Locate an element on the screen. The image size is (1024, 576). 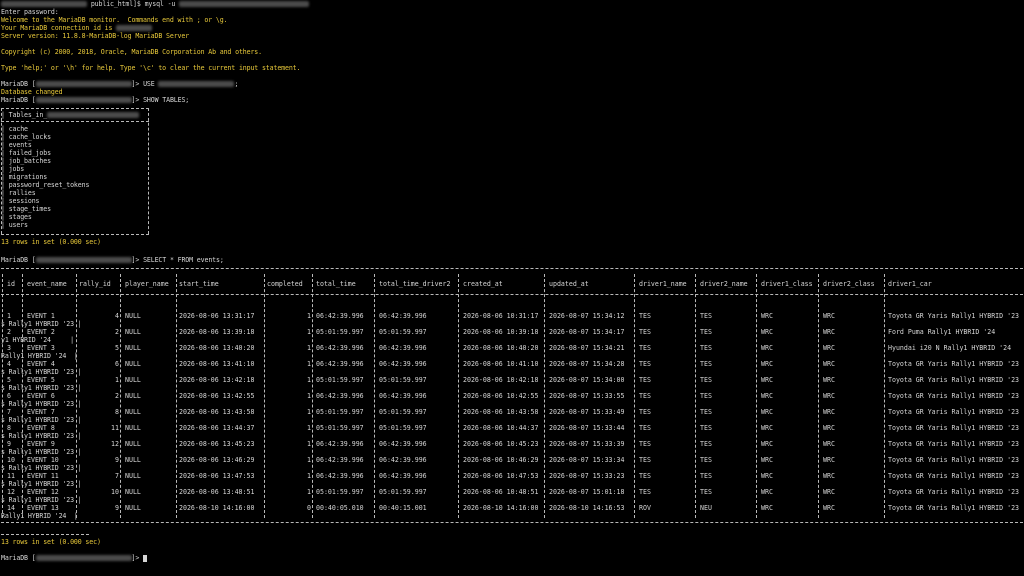
cell-total-time: 00:40:05.010 is located at coordinates (340, 508).